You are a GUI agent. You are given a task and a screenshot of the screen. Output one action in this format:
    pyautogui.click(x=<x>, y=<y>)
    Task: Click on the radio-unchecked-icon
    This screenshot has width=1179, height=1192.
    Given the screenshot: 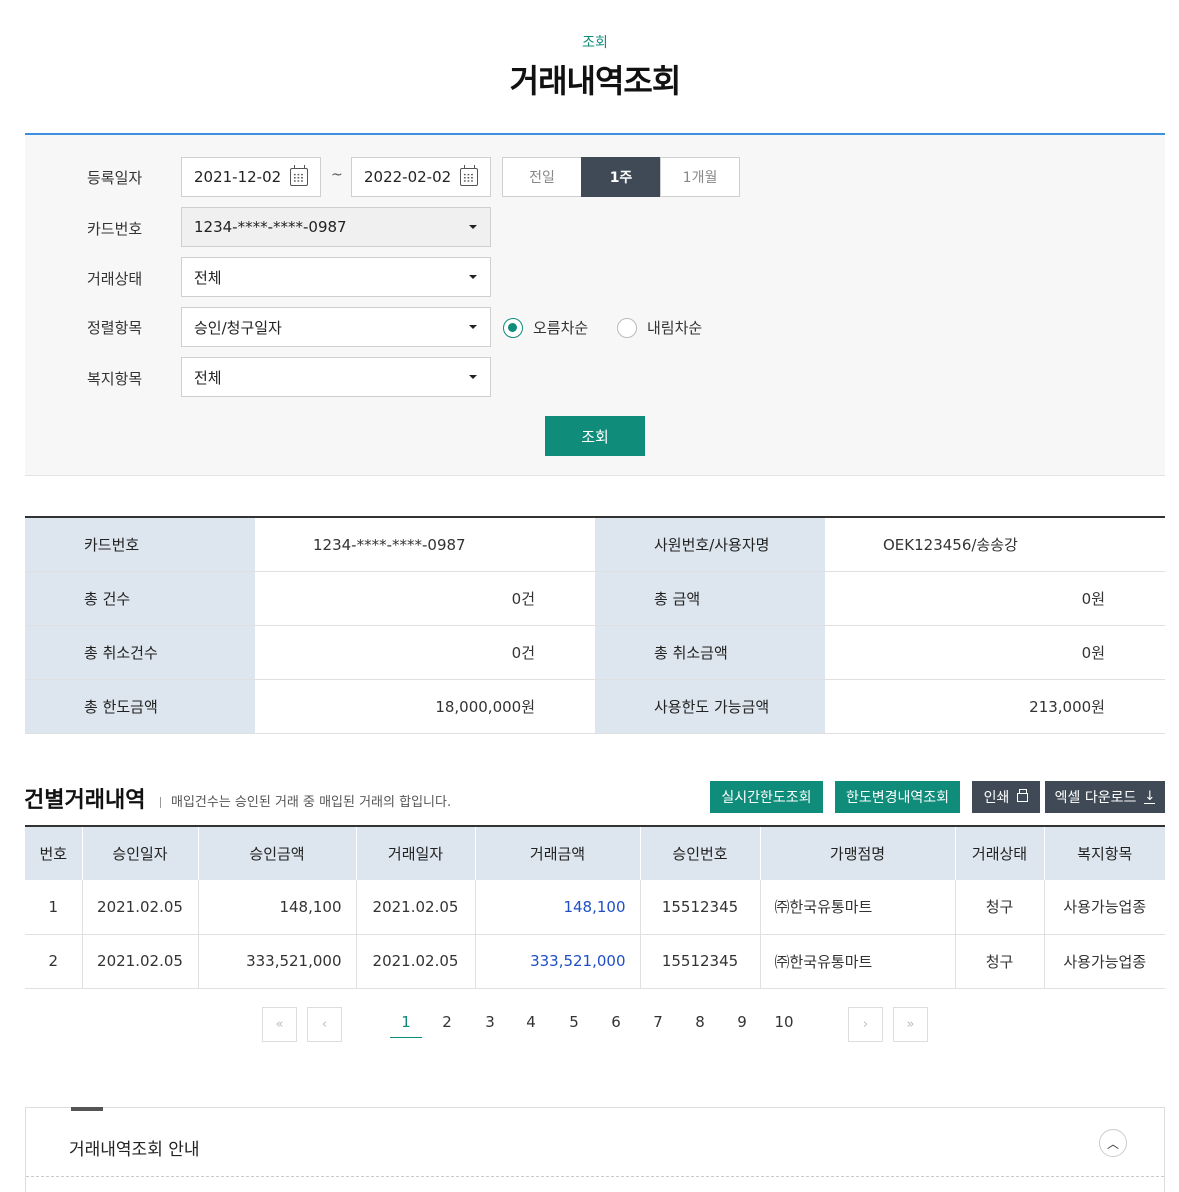 What is the action you would take?
    pyautogui.click(x=627, y=327)
    